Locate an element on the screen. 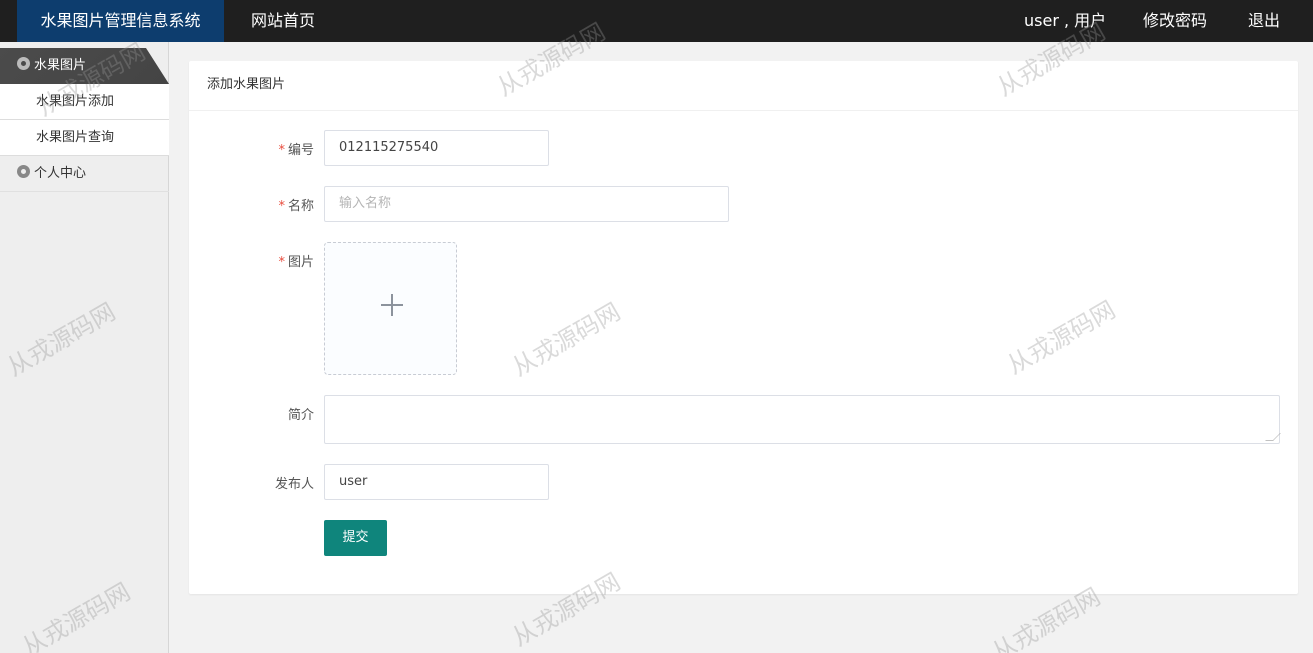 The width and height of the screenshot is (1313, 653). sidebar-item-fruit-query: 水果图片查询 is located at coordinates (84, 138).